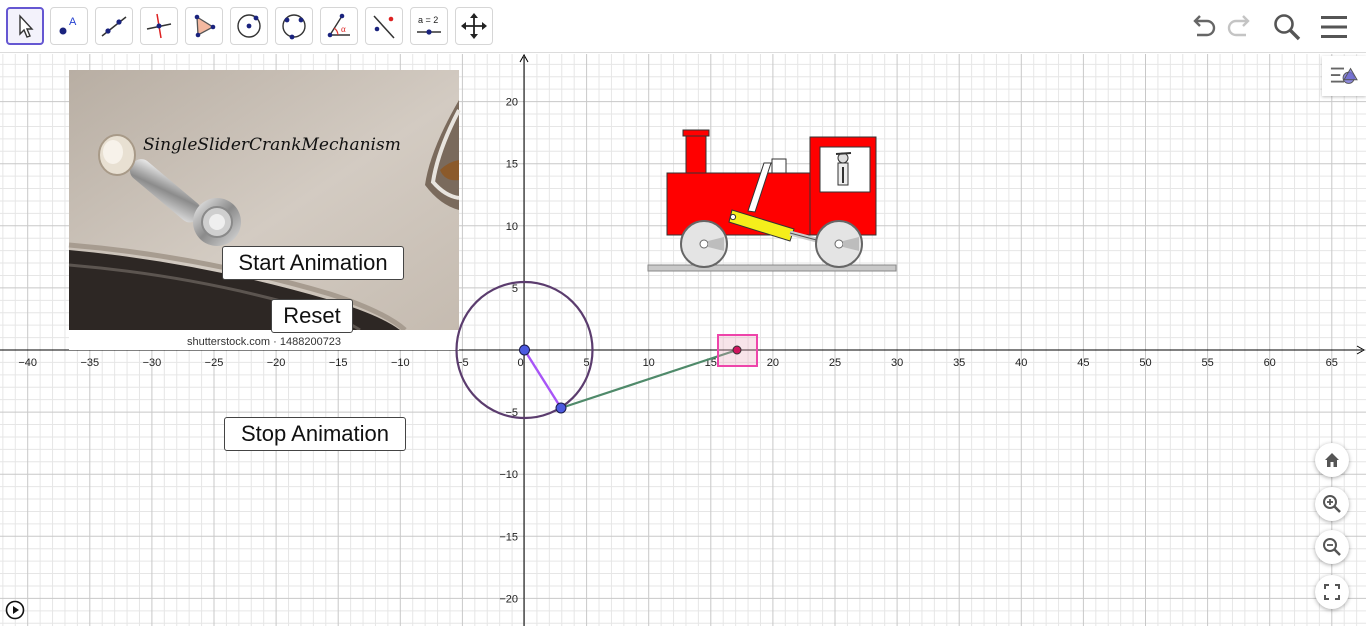  What do you see at coordinates (272, 145) in the screenshot?
I see `mechanism-title: SingleSliderCrankMechanism` at bounding box center [272, 145].